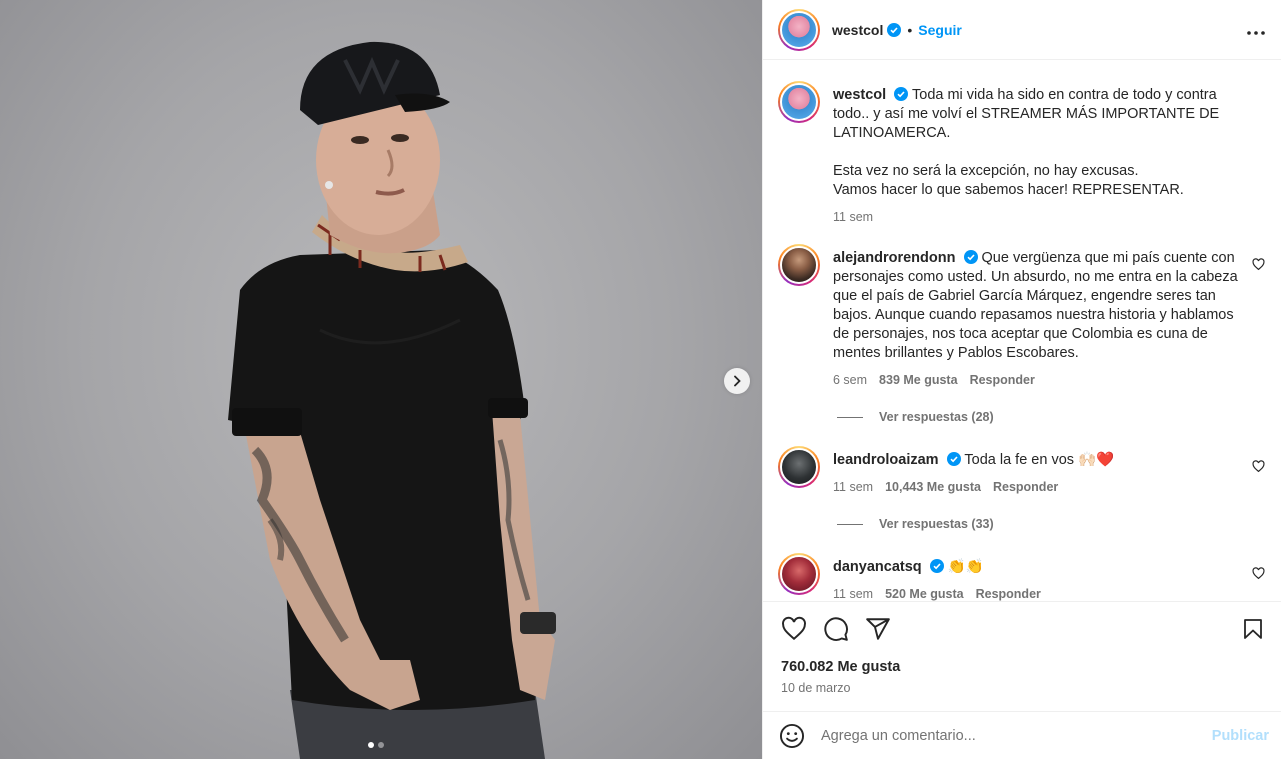 This screenshot has height=759, width=1281. What do you see at coordinates (857, 30) in the screenshot?
I see `author-username: westcol` at bounding box center [857, 30].